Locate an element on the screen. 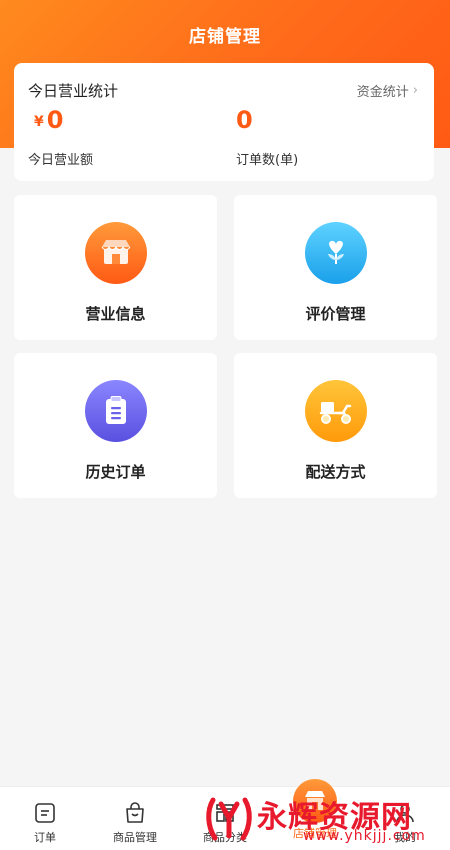 This screenshot has width=450, height=850. tab-label: 我的 is located at coordinates (405, 837).